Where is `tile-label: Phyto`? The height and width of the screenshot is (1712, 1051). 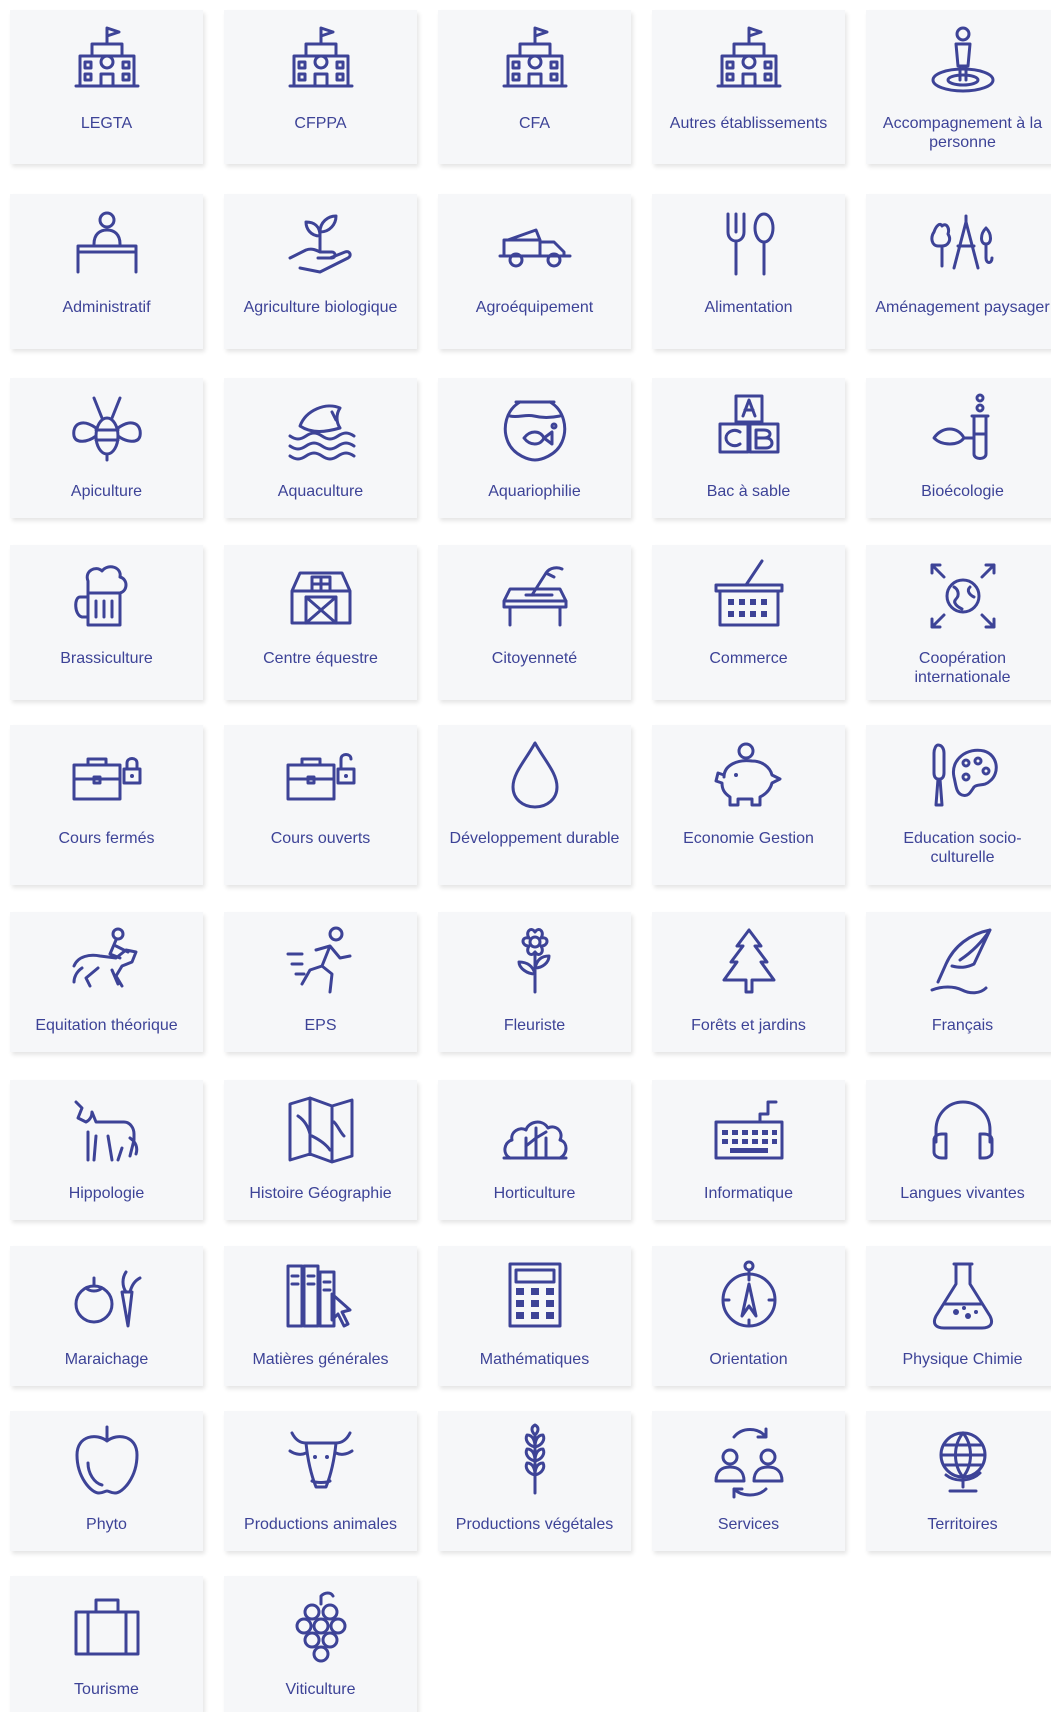
tile-label: Phyto is located at coordinates (106, 1524).